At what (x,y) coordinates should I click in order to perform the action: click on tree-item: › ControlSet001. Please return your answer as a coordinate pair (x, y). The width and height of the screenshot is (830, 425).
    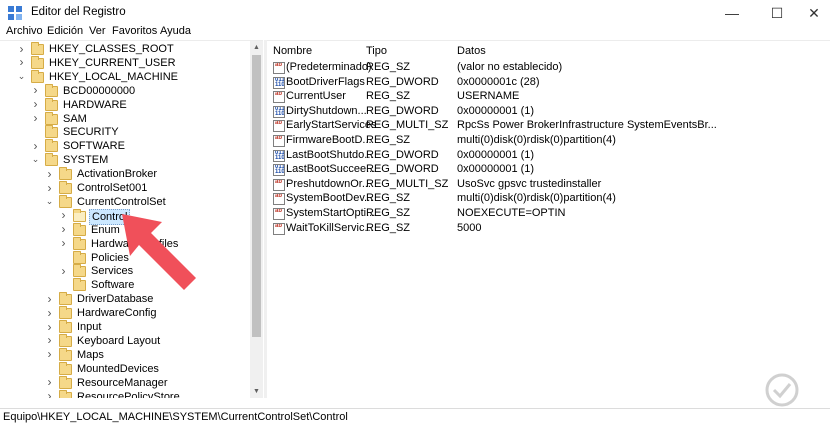
    Looking at the image, I should click on (125, 188).